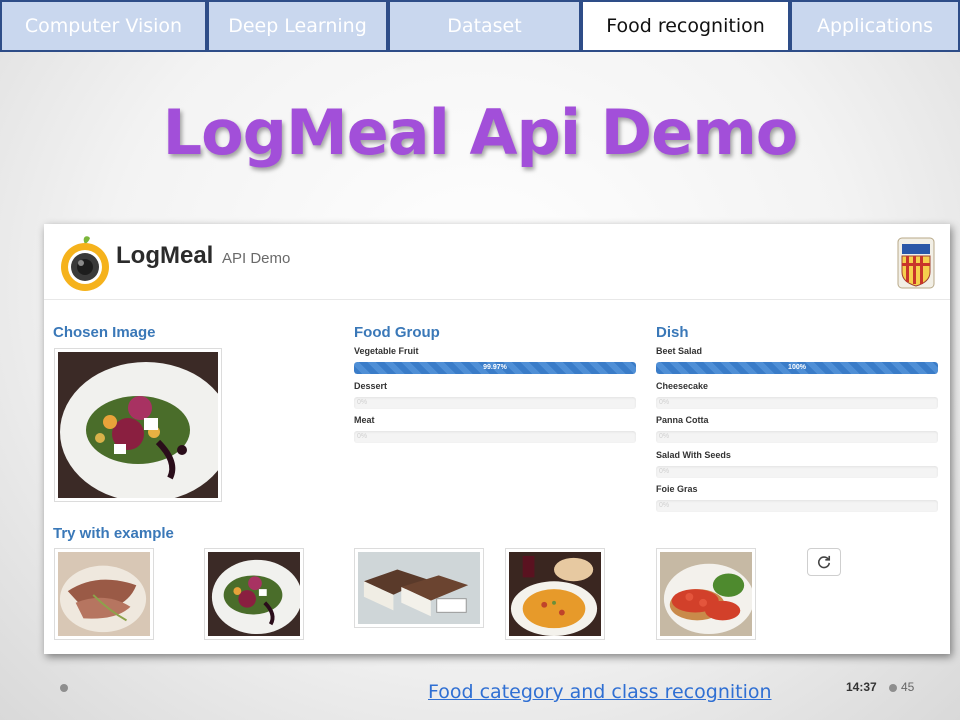 The width and height of the screenshot is (960, 720). Describe the element at coordinates (908, 687) in the screenshot. I see `slide-number: 45` at that location.